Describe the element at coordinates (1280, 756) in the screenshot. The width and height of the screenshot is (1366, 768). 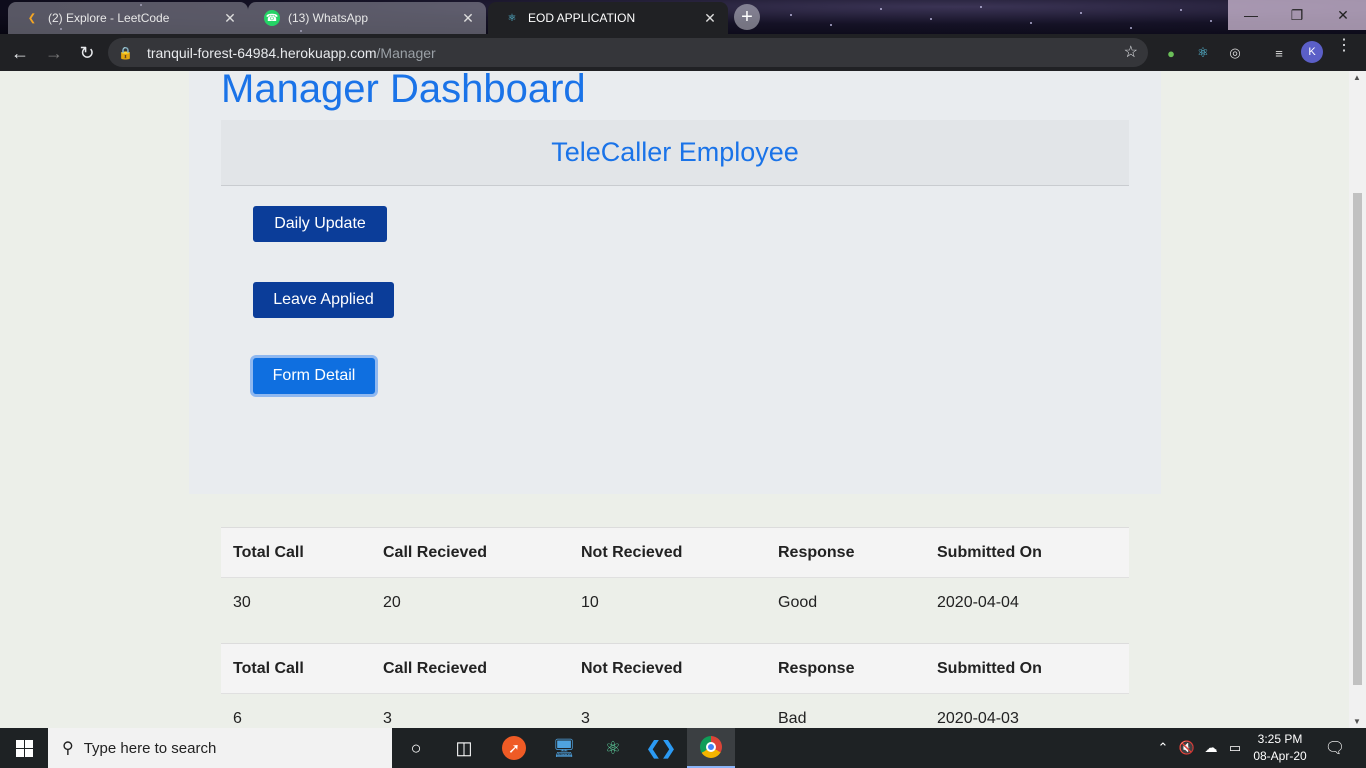
I see `clock-date: 08-Apr-20` at that location.